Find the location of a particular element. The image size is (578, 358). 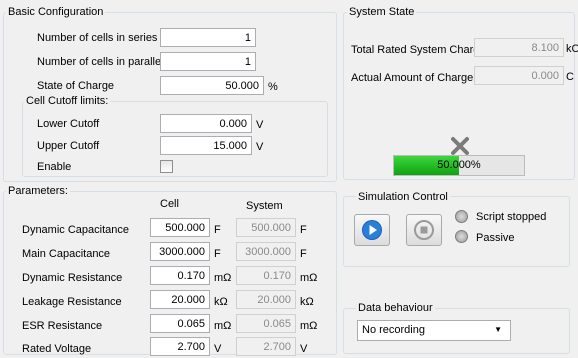

state-of-charge-input: 50.000 is located at coordinates (212, 85).